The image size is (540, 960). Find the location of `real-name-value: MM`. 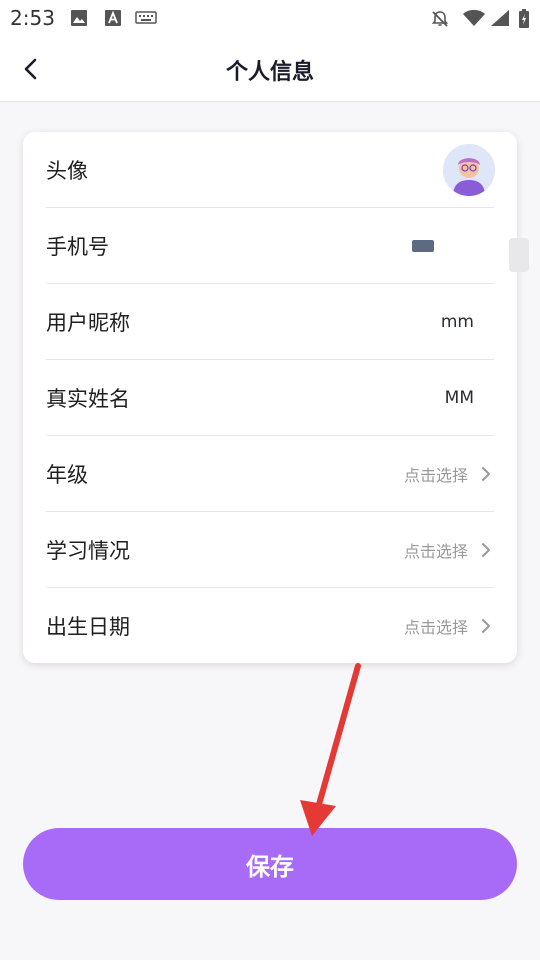

real-name-value: MM is located at coordinates (459, 397).